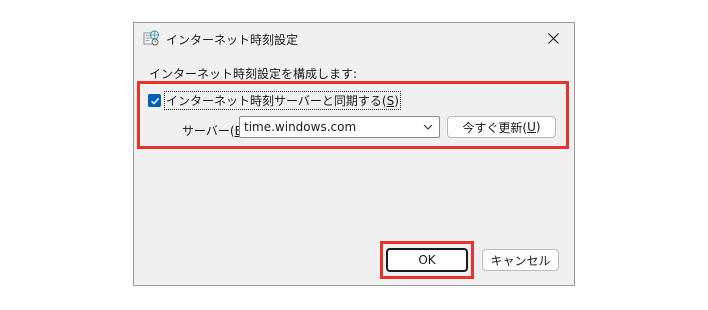  I want to click on config-heading: インターネット時刻設定を構成します:, so click(253, 74).